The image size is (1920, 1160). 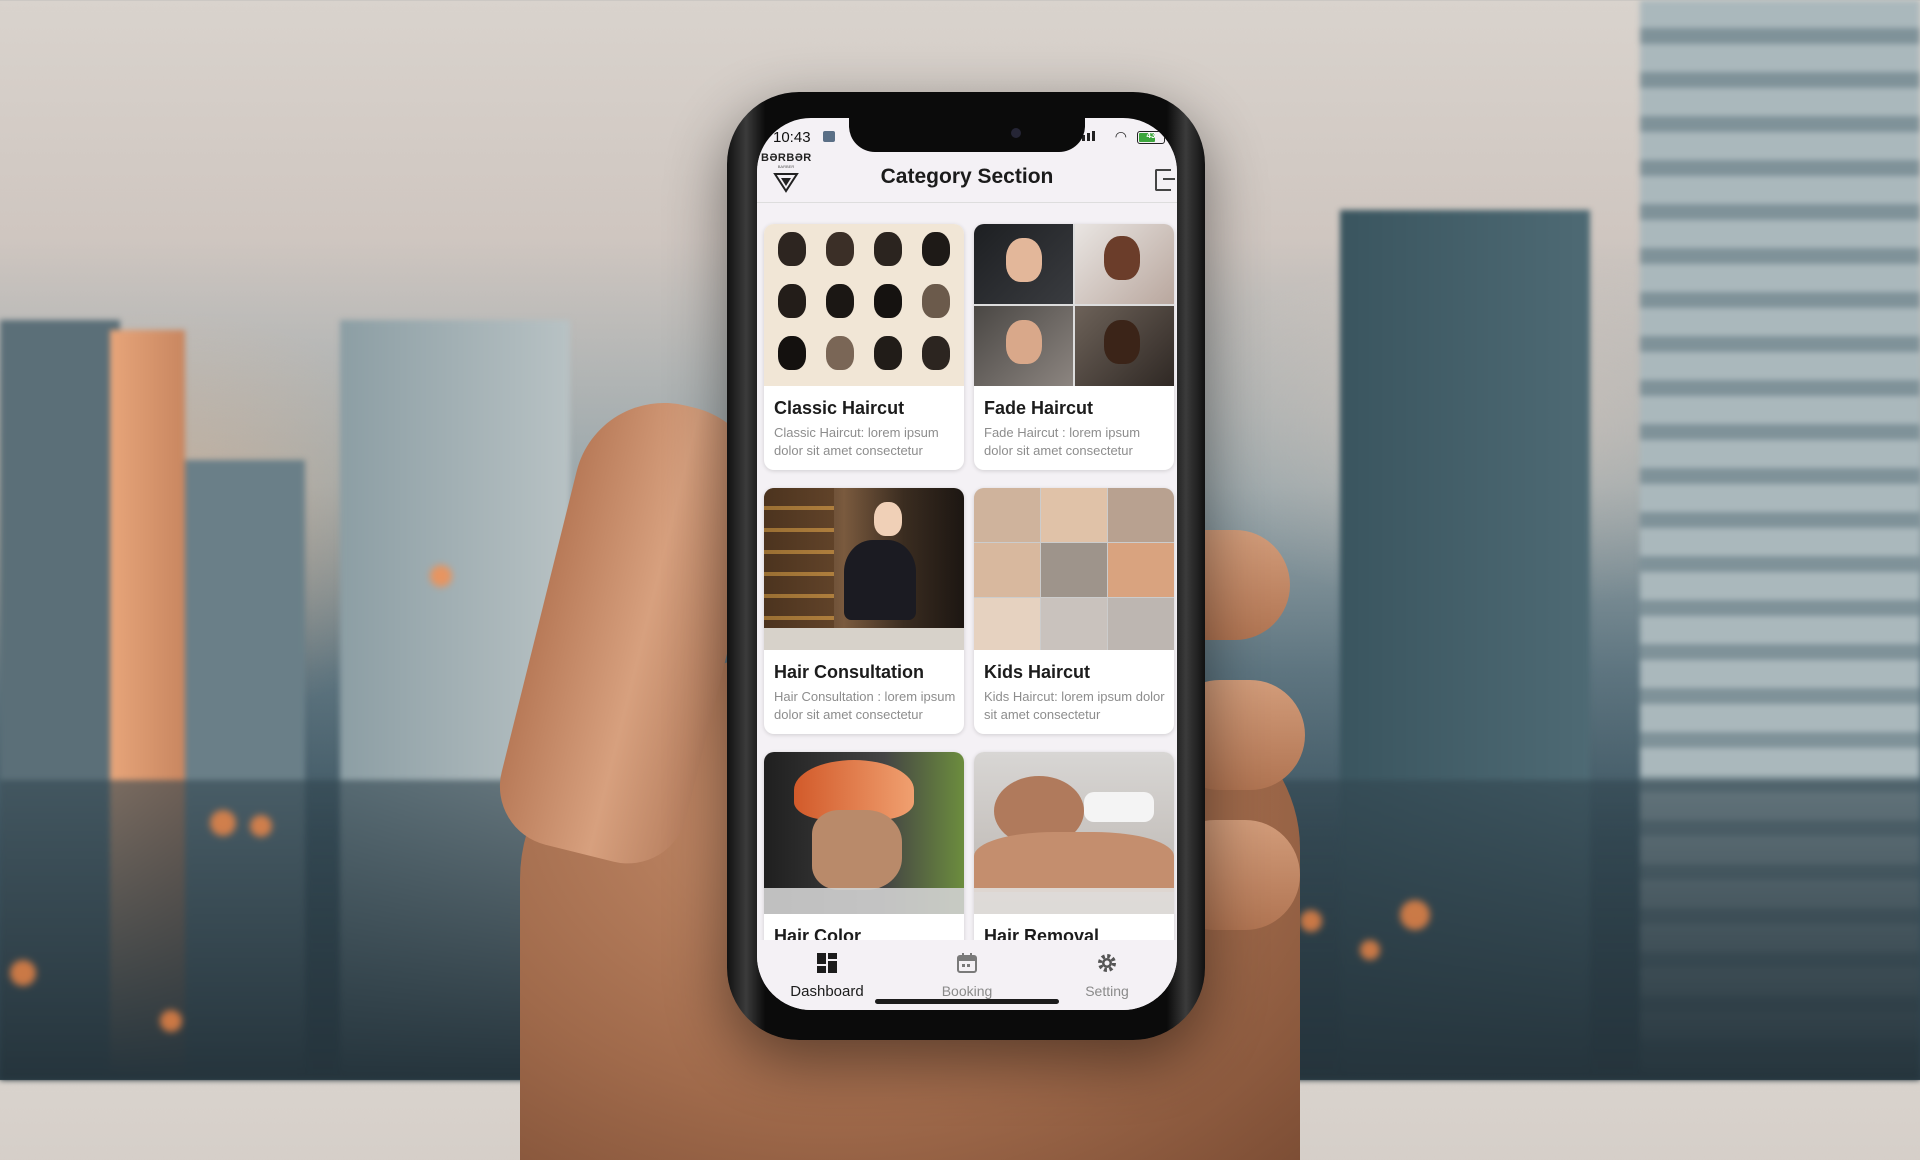 I want to click on bottom-navigation: Dashboard Booking Setting, so click(x=967, y=975).